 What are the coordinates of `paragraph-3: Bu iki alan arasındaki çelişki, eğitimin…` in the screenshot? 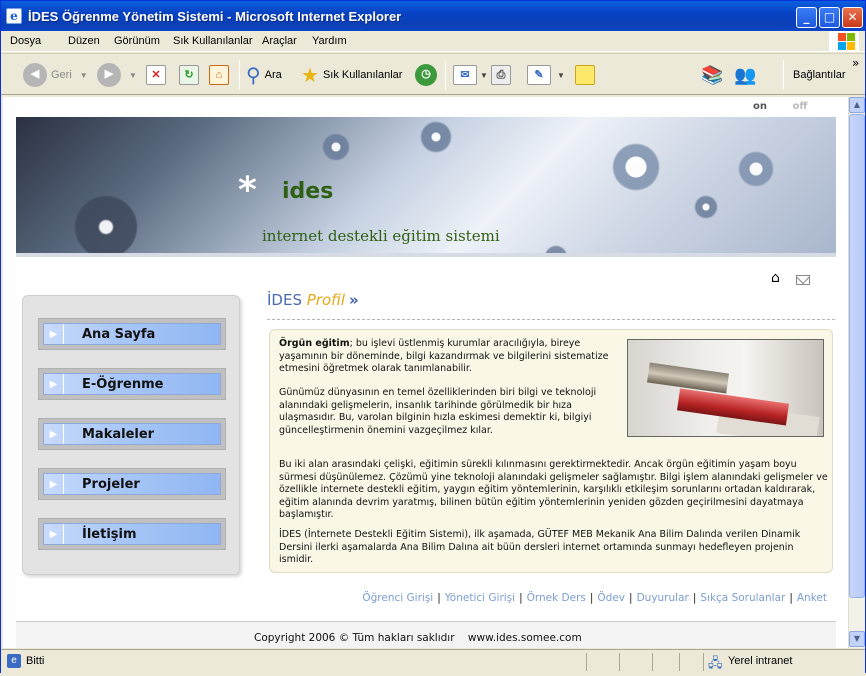 It's located at (553, 489).